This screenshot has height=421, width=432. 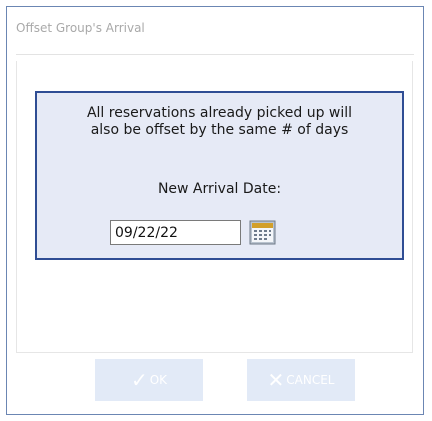 What do you see at coordinates (310, 380) in the screenshot?
I see `cancel-button-label: CANCEL` at bounding box center [310, 380].